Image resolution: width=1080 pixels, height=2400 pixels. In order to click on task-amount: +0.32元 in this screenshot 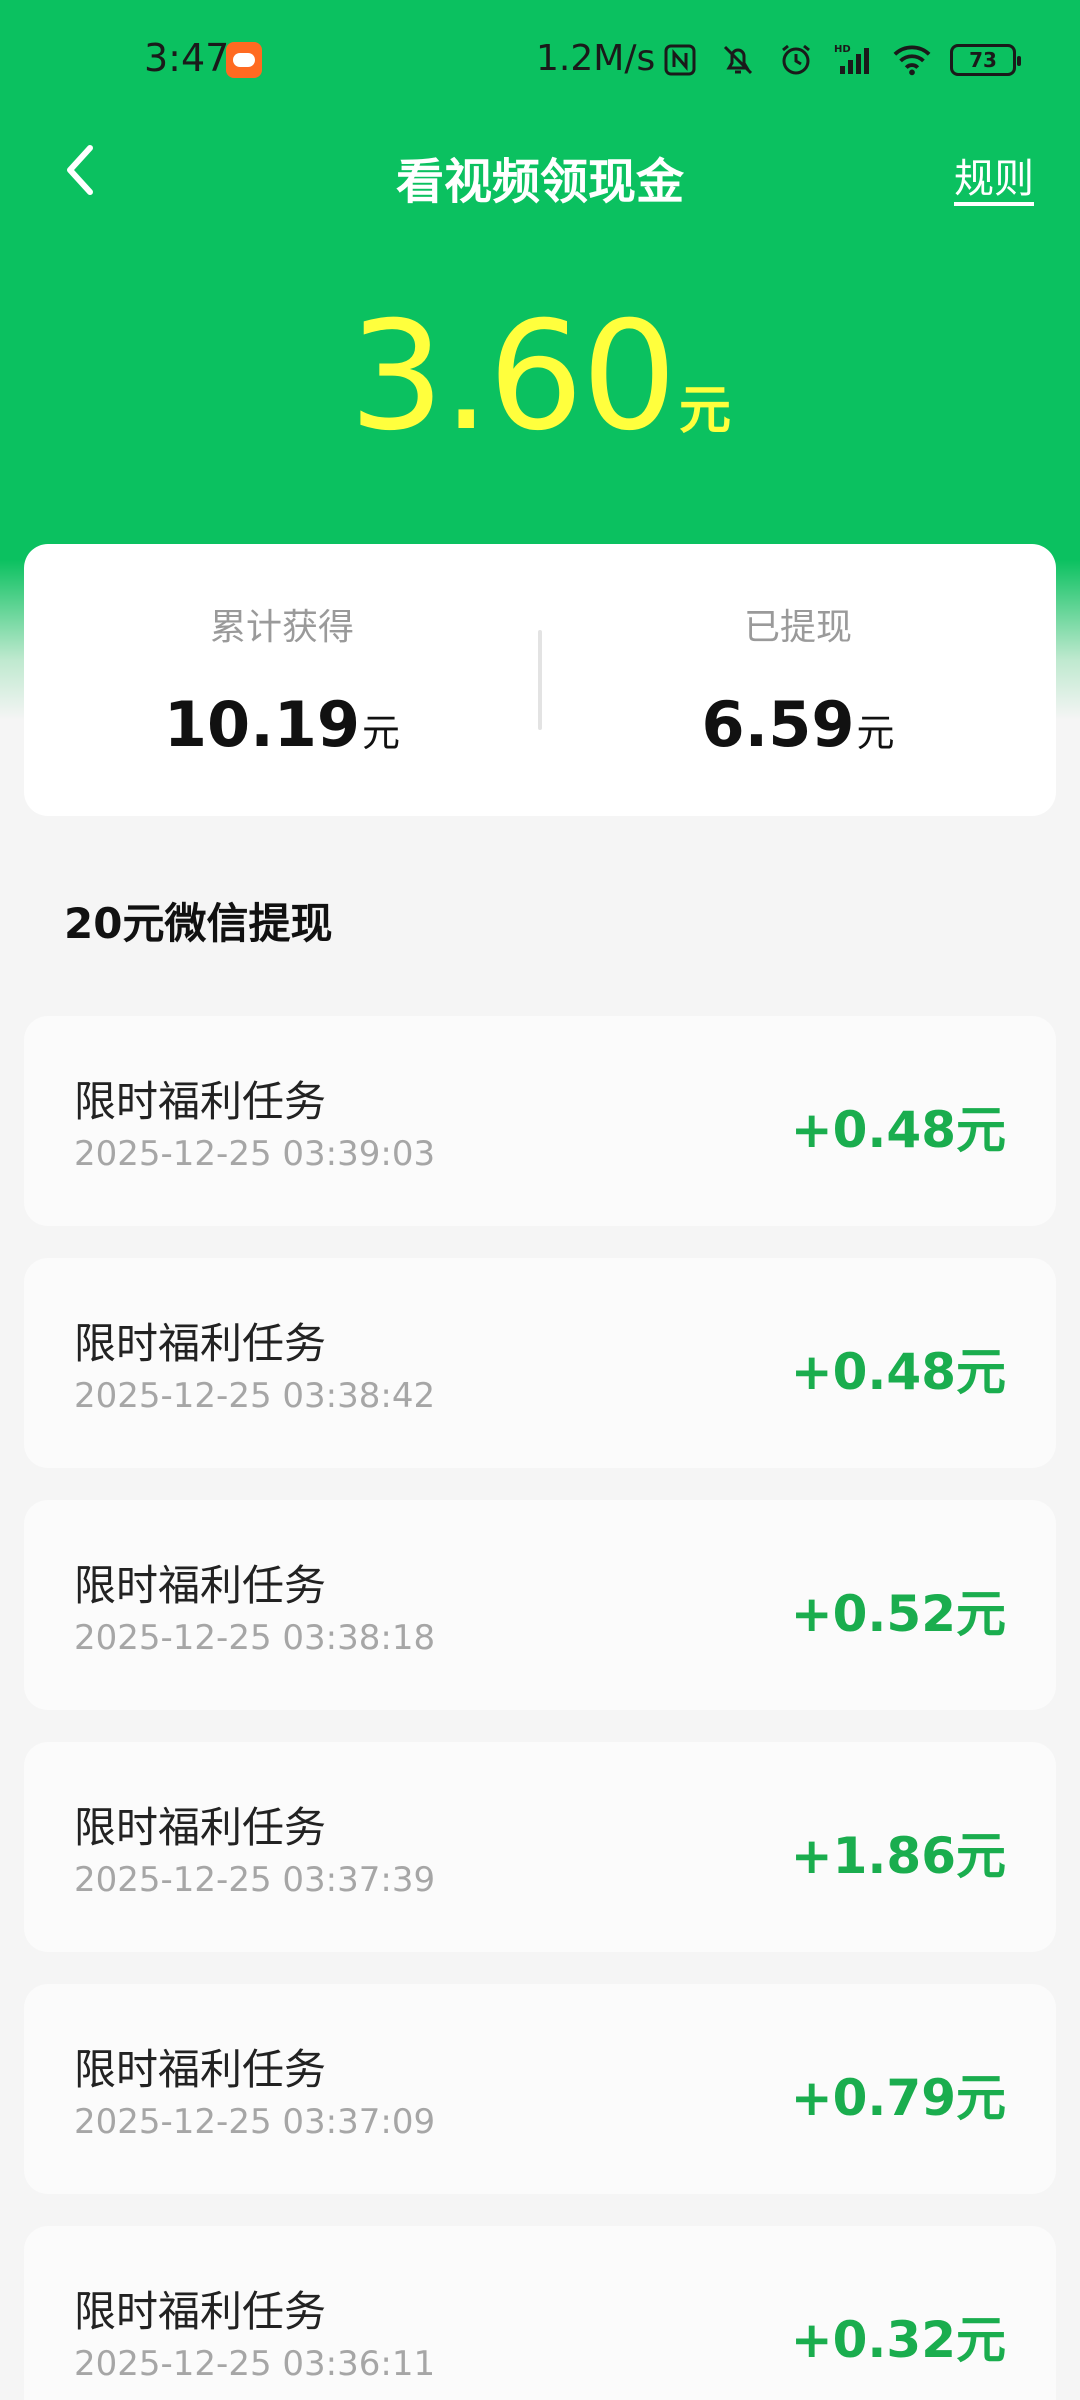, I will do `click(898, 2340)`.